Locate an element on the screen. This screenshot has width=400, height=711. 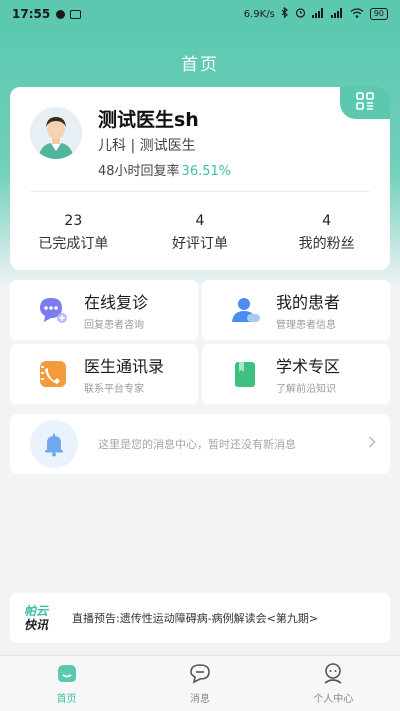
news-logo: 帕云 快讯 is located at coordinates (42, 618).